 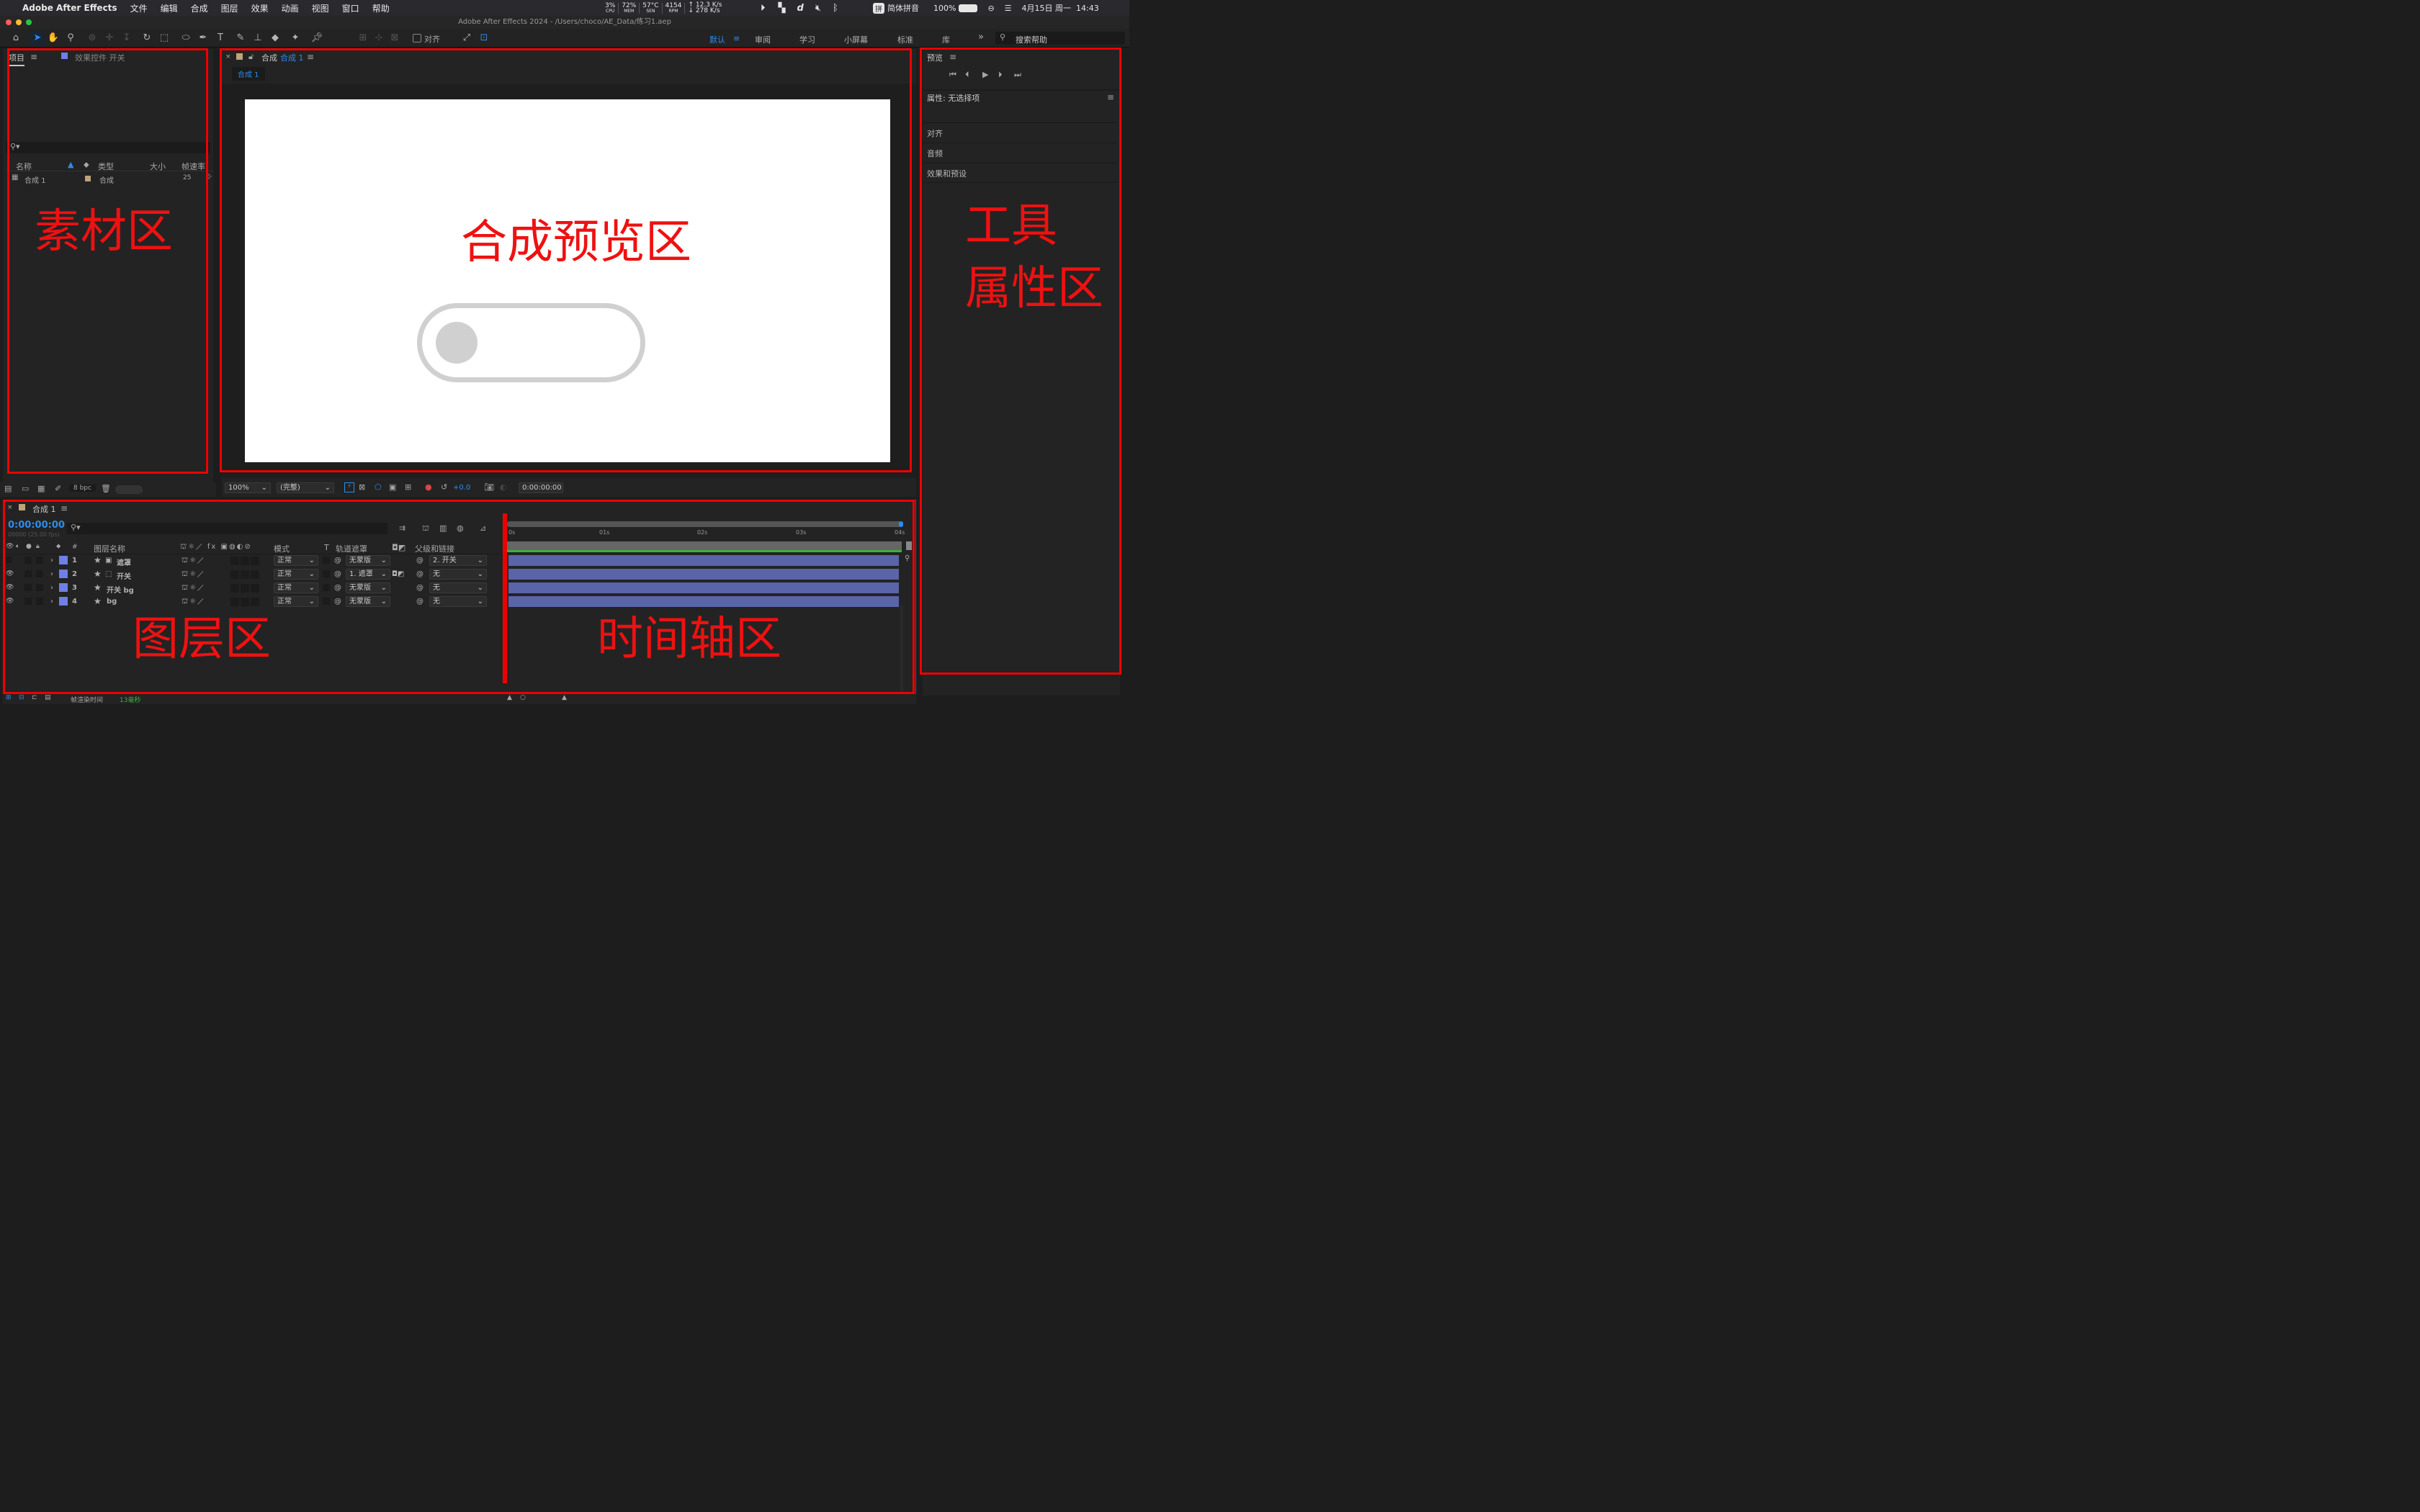 What do you see at coordinates (8, 488) in the screenshot?
I see `interpret-footage-icon: ▤` at bounding box center [8, 488].